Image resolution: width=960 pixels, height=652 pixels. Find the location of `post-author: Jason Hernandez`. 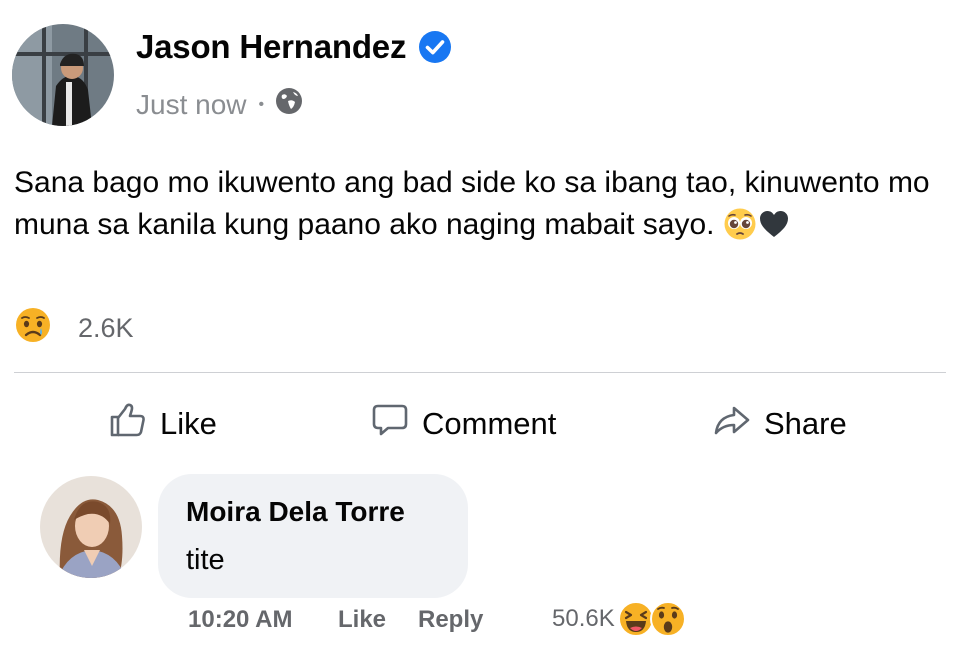

post-author: Jason Hernandez is located at coordinates (294, 47).